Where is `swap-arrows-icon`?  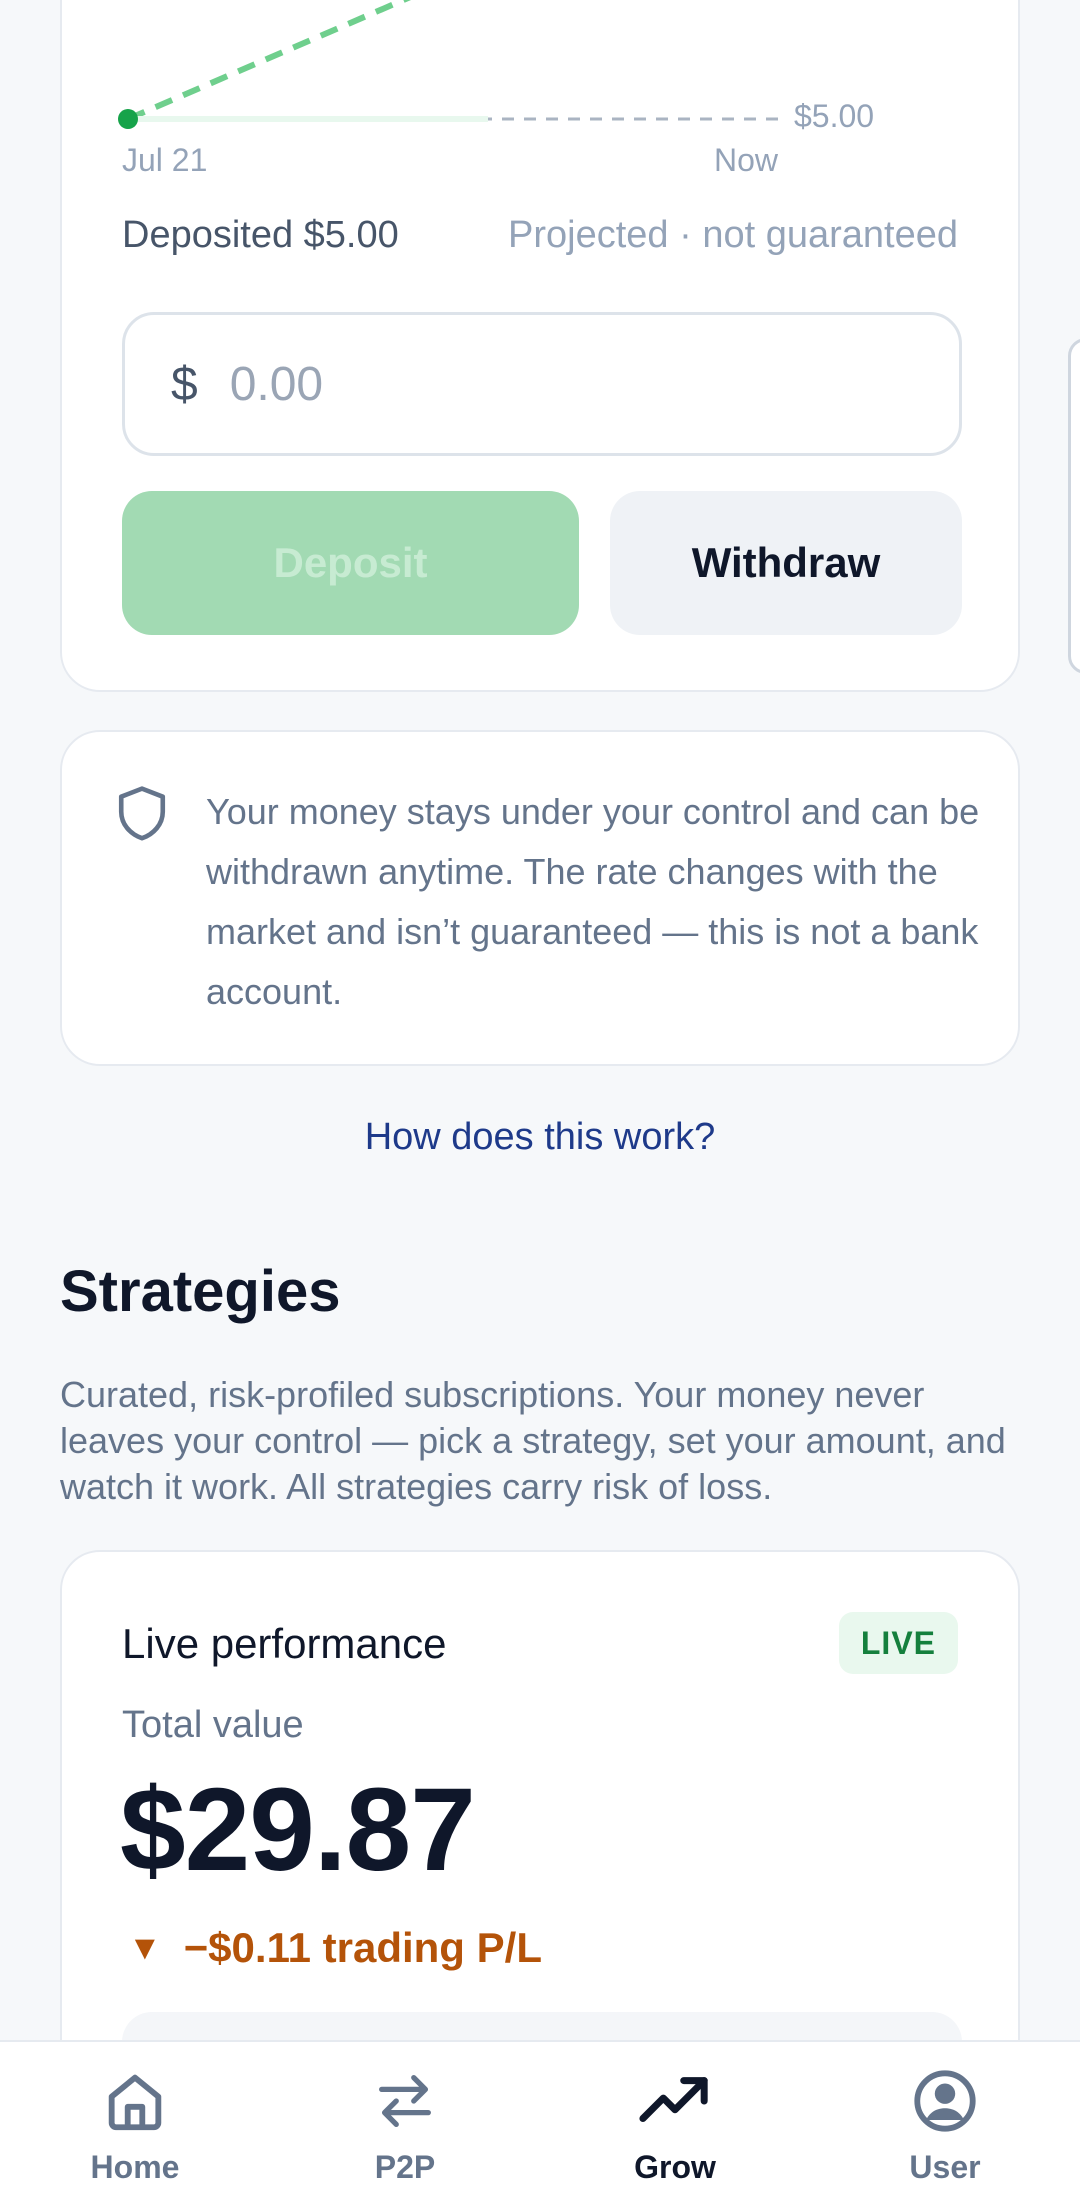
swap-arrows-icon is located at coordinates (405, 2103).